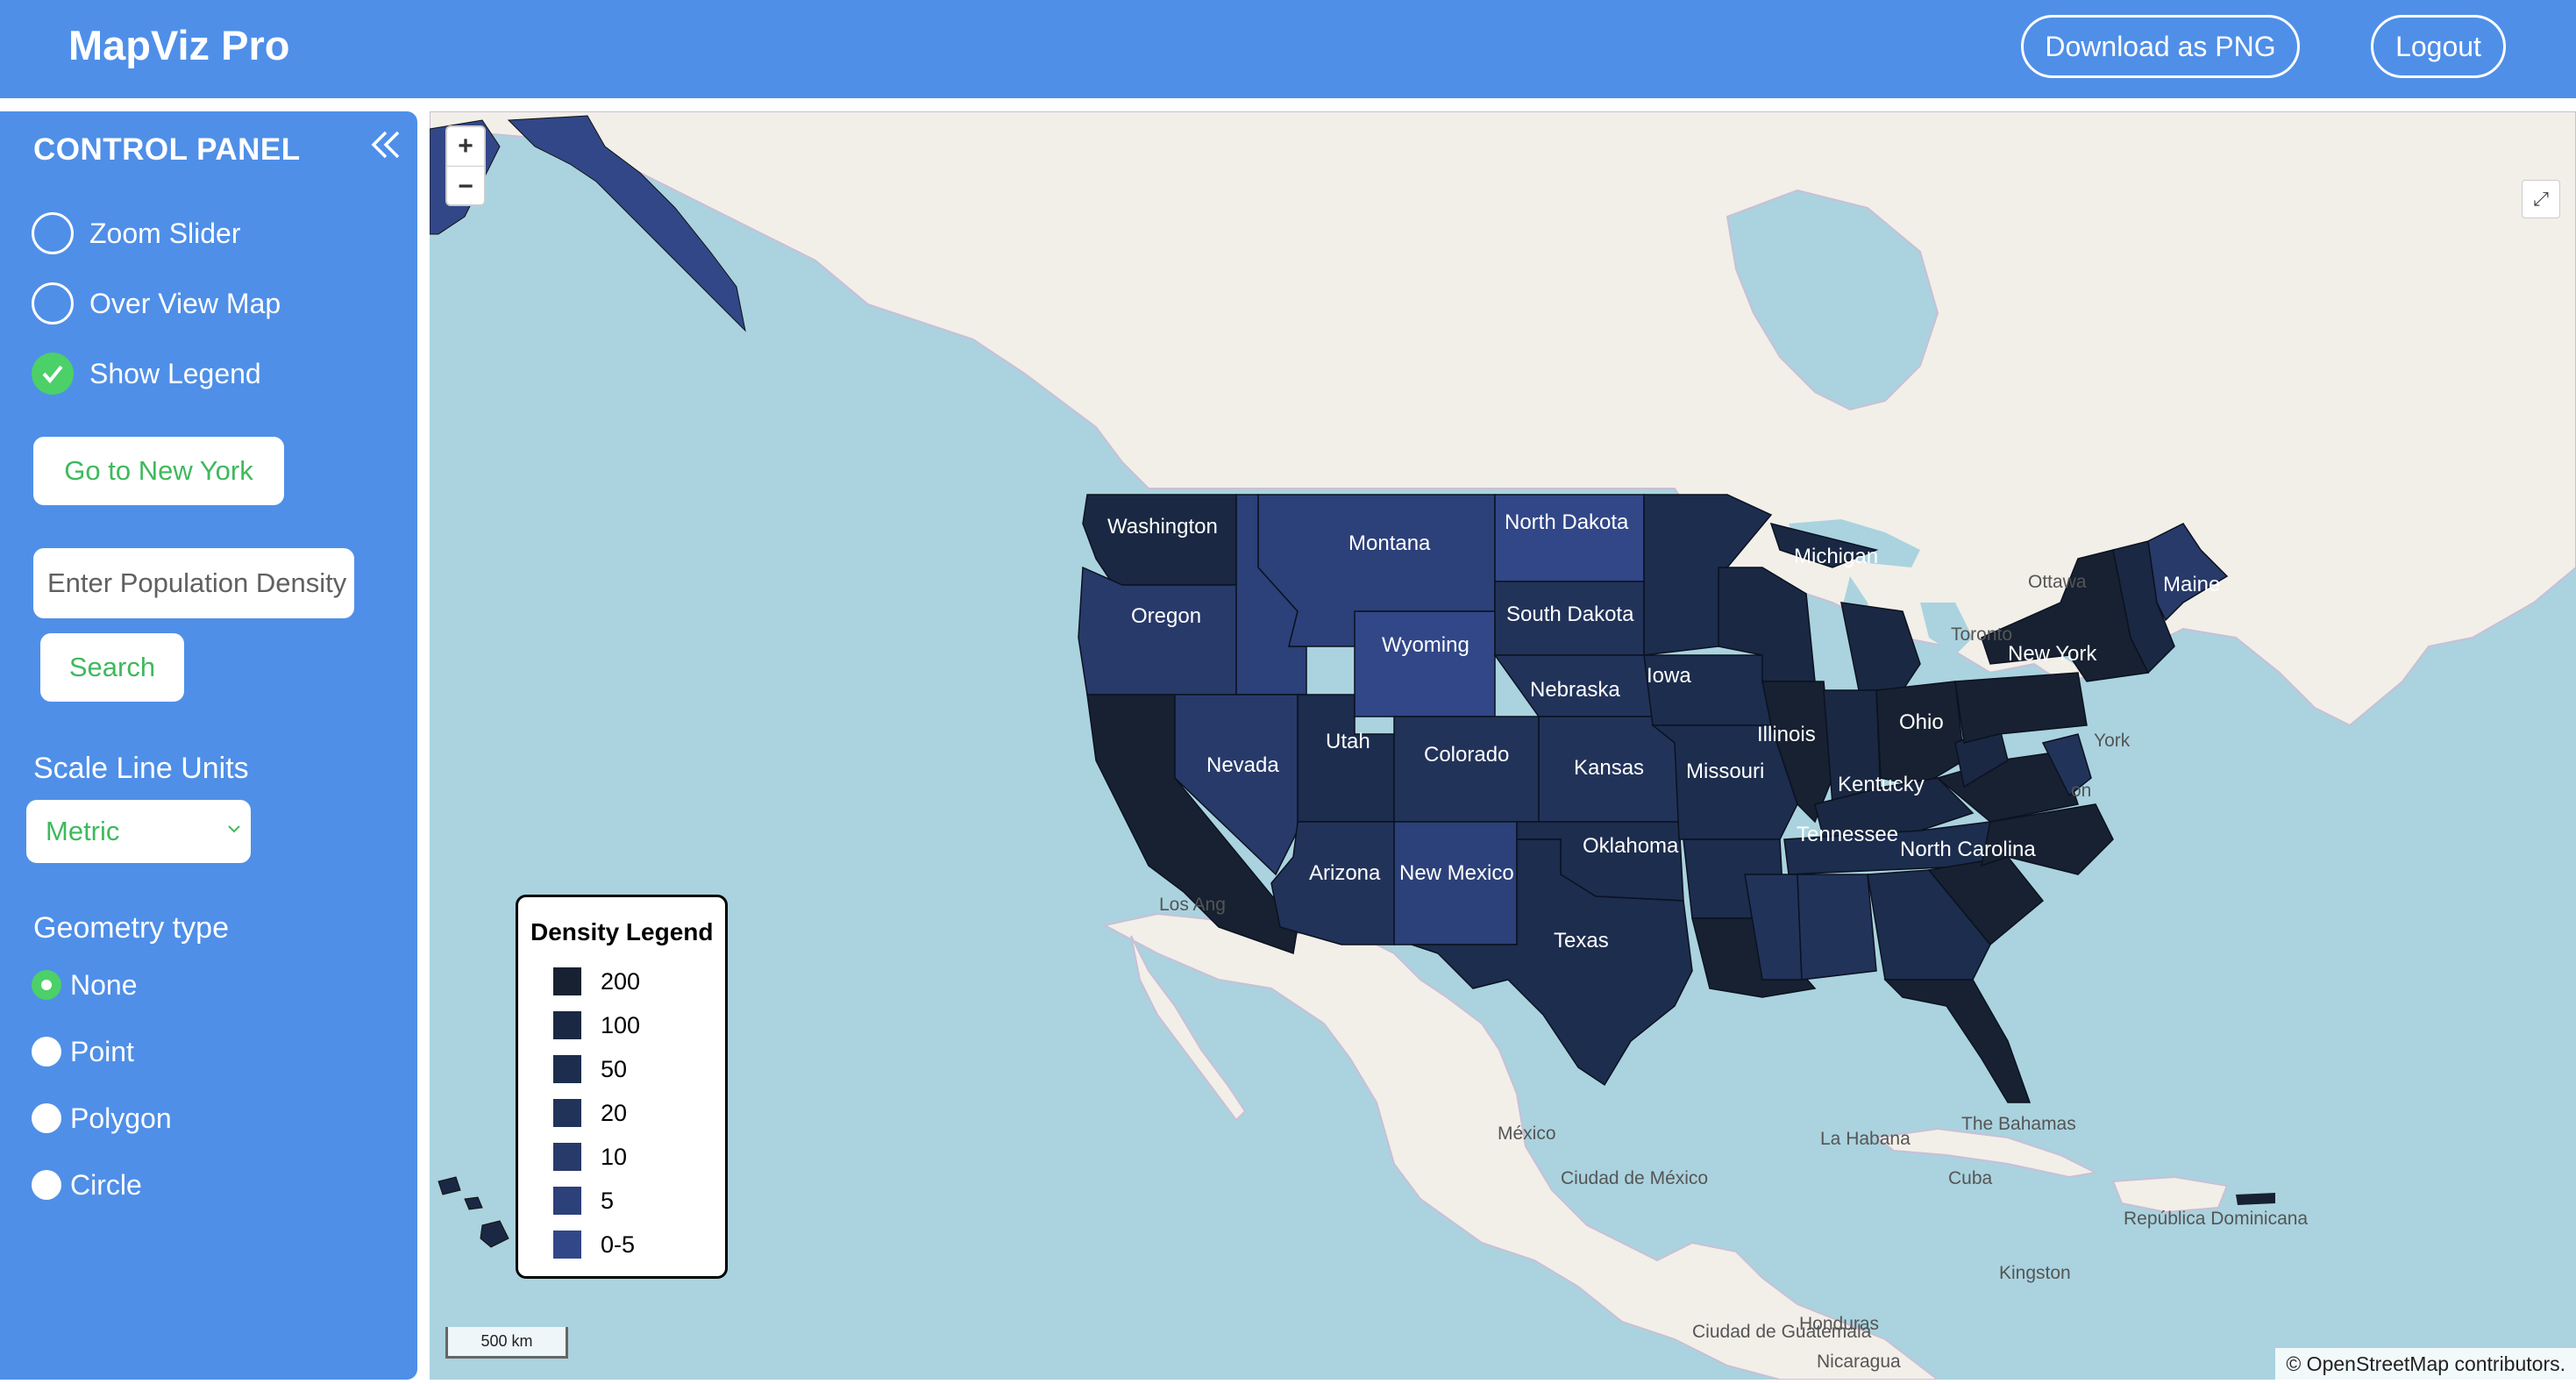  Describe the element at coordinates (618, 1244) in the screenshot. I see `legend-label: 0-5` at that location.